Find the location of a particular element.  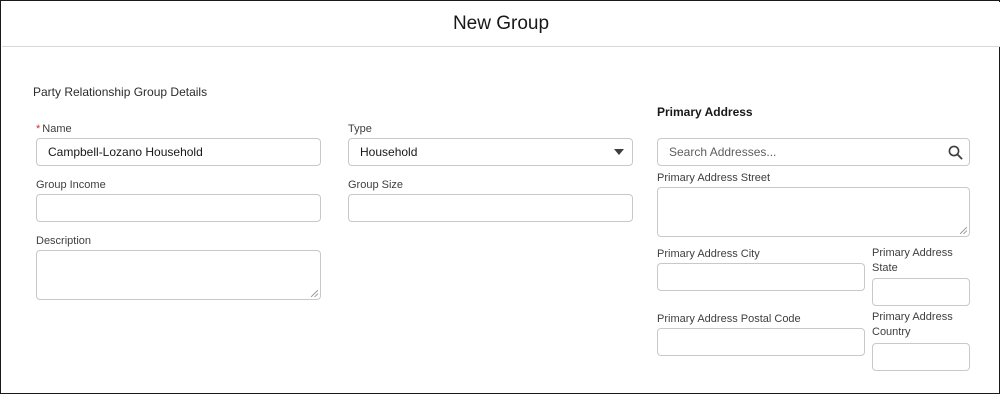

country-label: Primary Address Country is located at coordinates (912, 325).